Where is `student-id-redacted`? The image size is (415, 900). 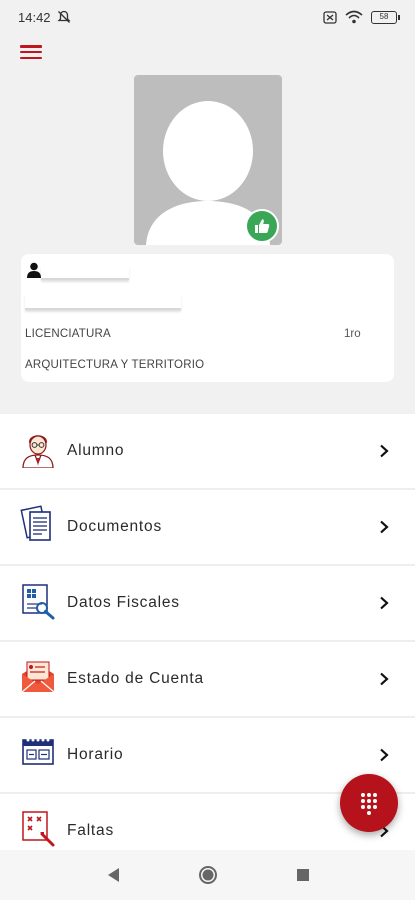
student-id-redacted is located at coordinates (103, 302).